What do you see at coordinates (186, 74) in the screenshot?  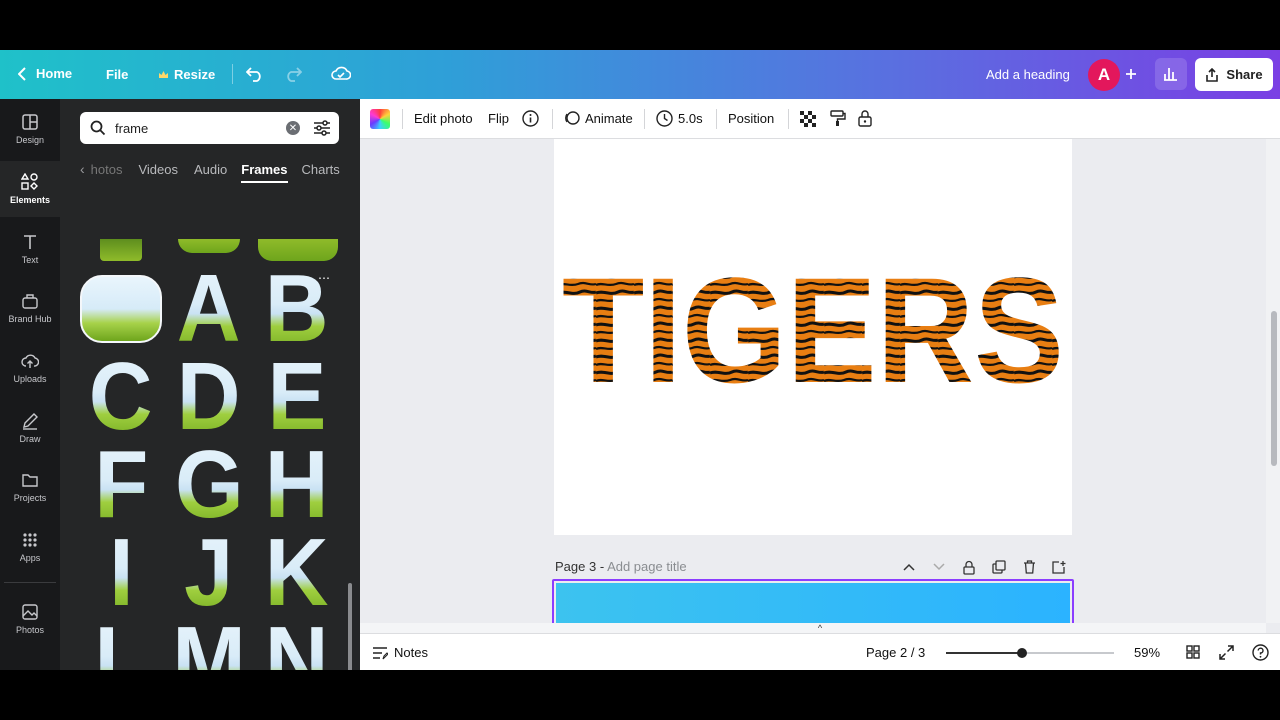 I see `resize-button: Resize` at bounding box center [186, 74].